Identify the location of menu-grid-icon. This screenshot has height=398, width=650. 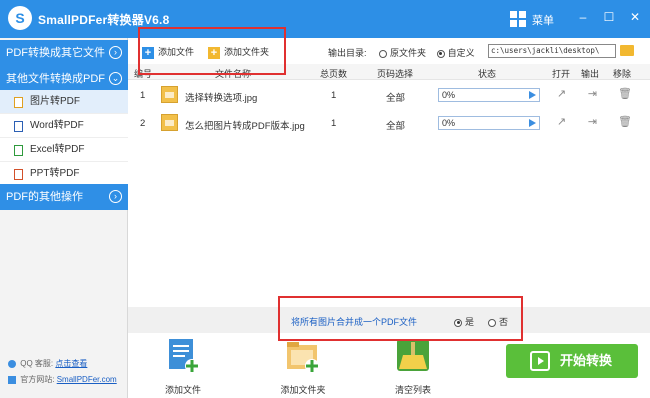
(518, 19).